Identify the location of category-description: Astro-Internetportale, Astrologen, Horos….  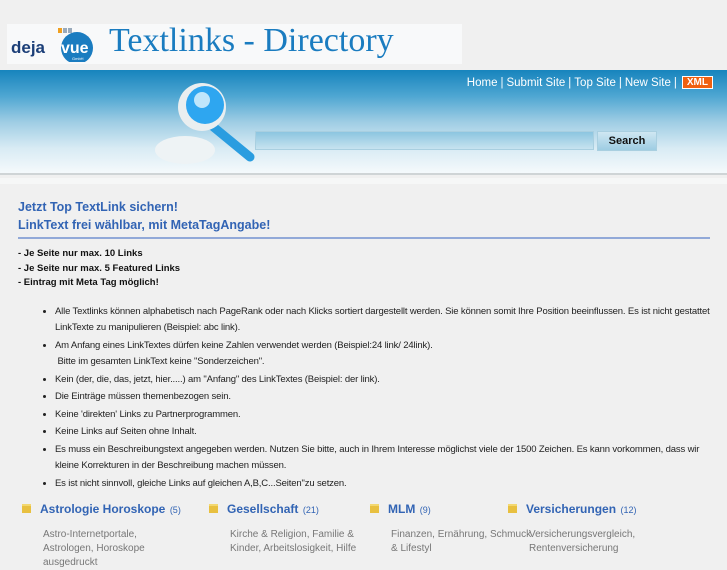
(94, 548).